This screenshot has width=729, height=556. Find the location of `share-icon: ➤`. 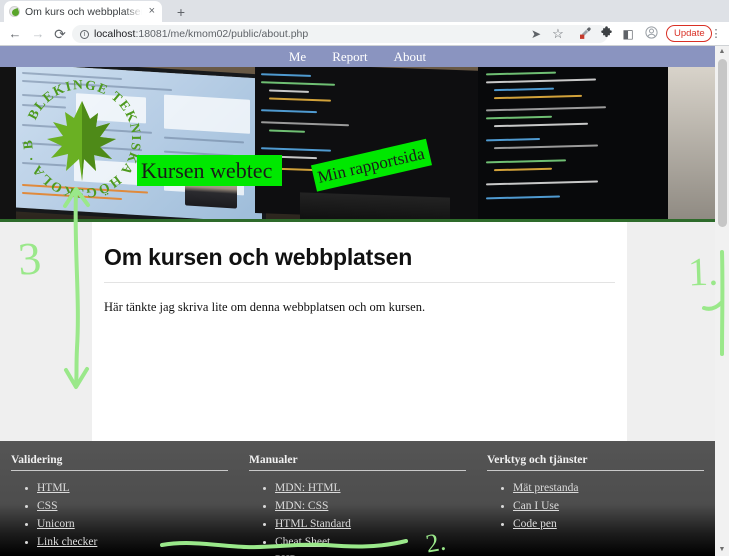

share-icon: ➤ is located at coordinates (536, 34).